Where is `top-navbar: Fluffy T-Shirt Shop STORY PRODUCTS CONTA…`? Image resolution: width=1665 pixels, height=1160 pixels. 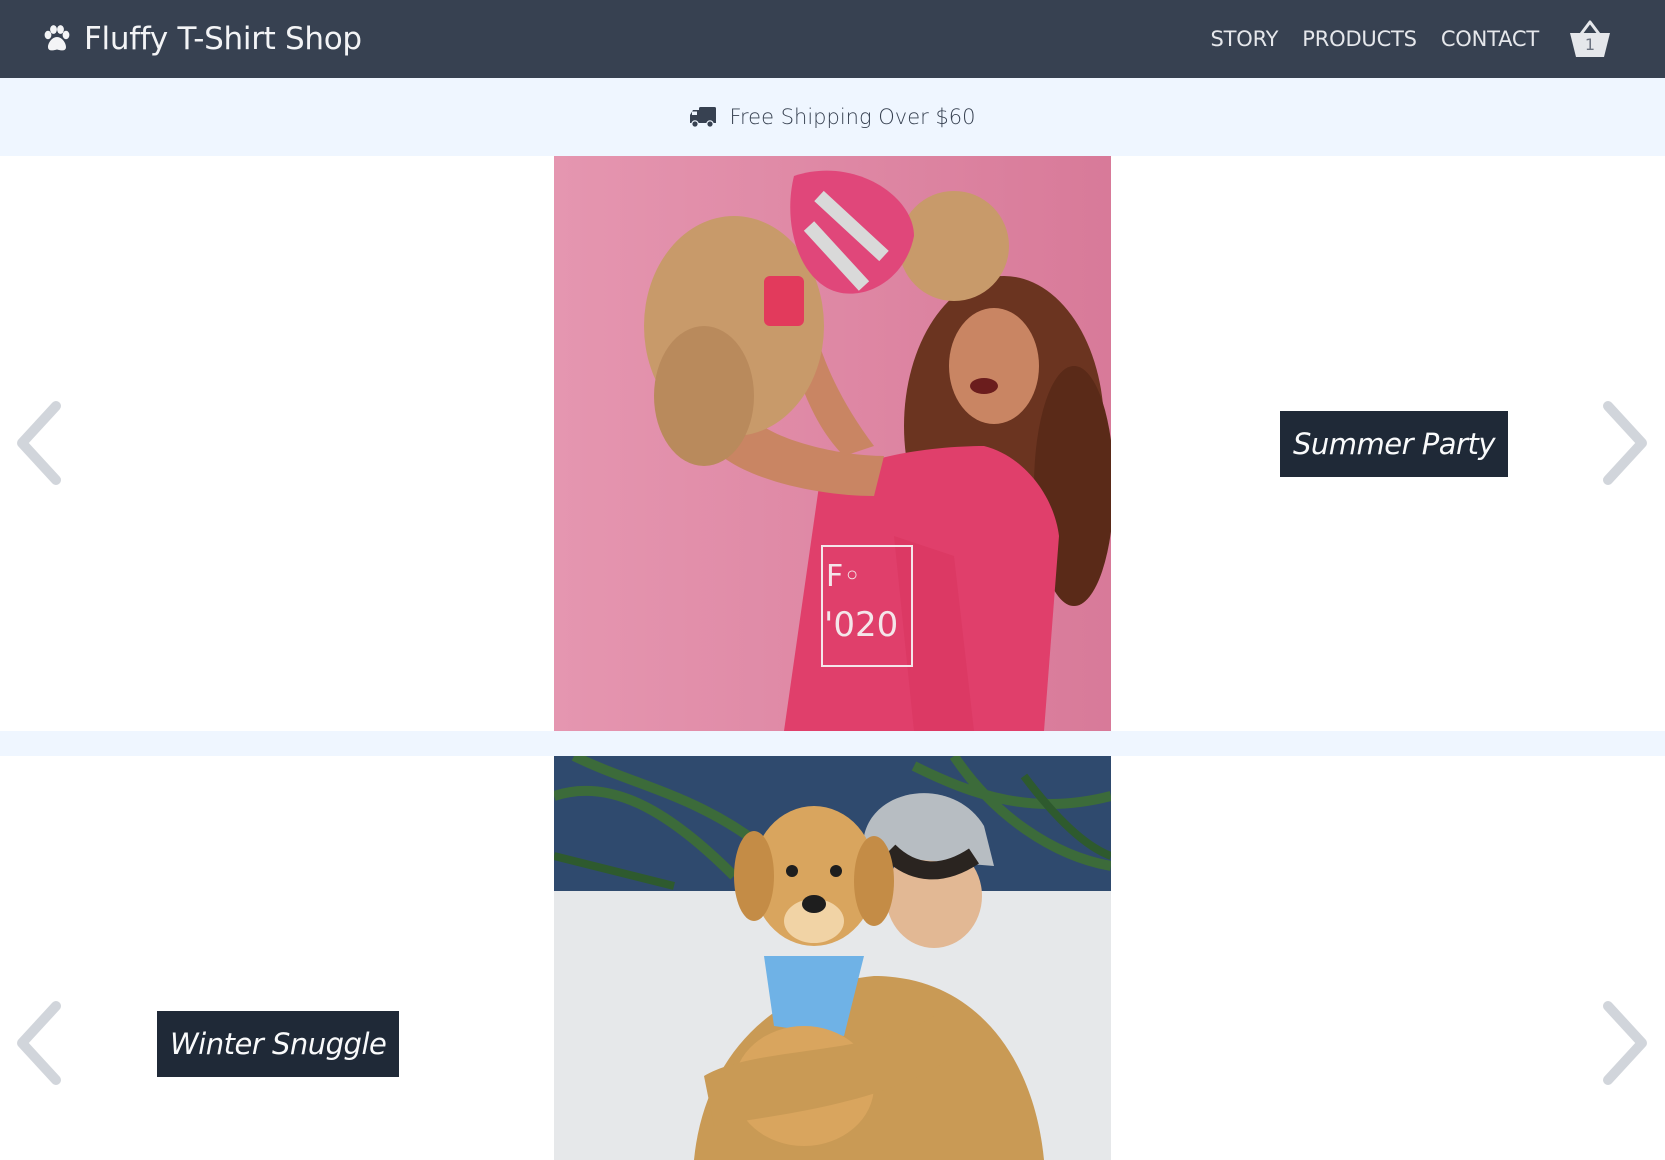 top-navbar: Fluffy T-Shirt Shop STORY PRODUCTS CONTA… is located at coordinates (832, 39).